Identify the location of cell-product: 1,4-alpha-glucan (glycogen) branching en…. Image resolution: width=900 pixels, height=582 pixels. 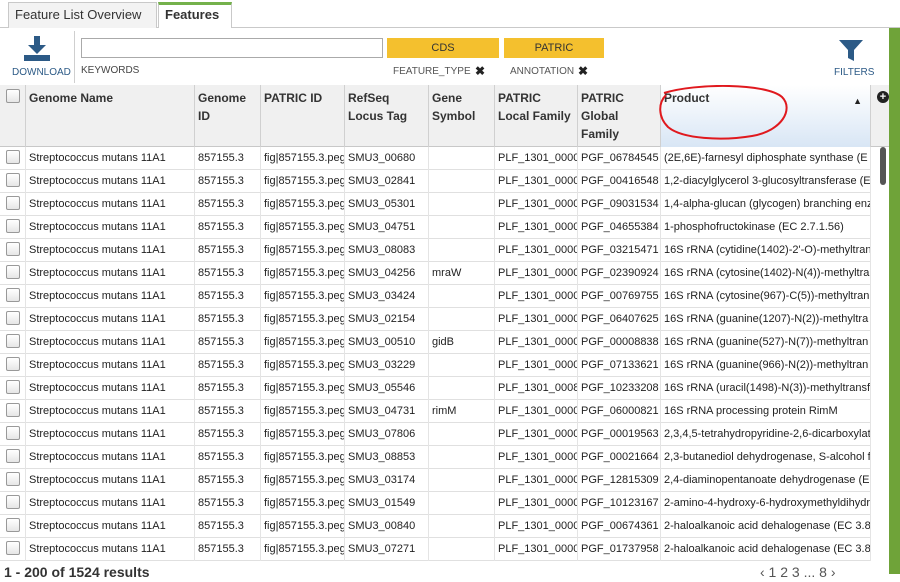
(766, 204).